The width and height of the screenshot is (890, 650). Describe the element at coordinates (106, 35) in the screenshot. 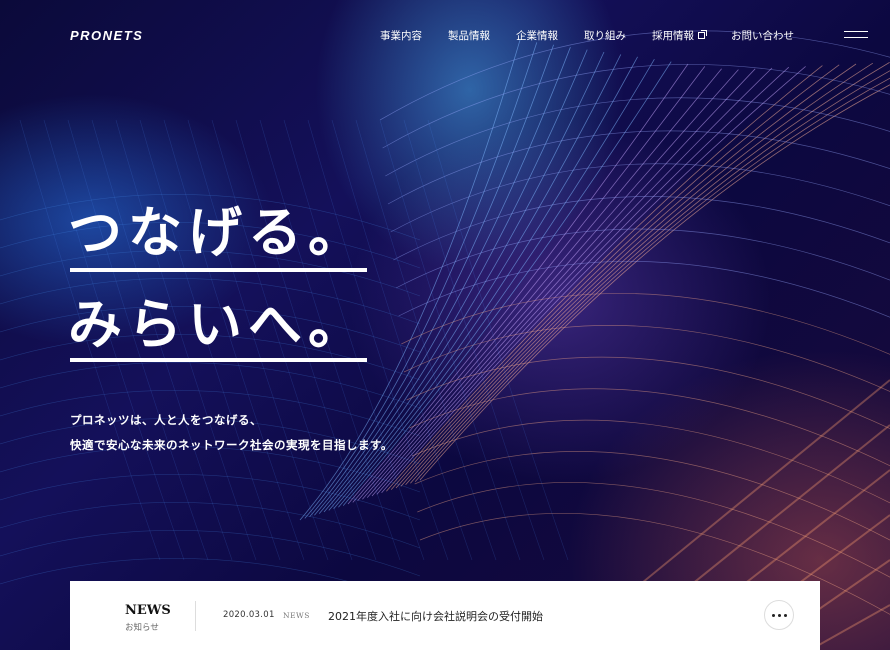

I see `site-logo: PRONETS` at that location.